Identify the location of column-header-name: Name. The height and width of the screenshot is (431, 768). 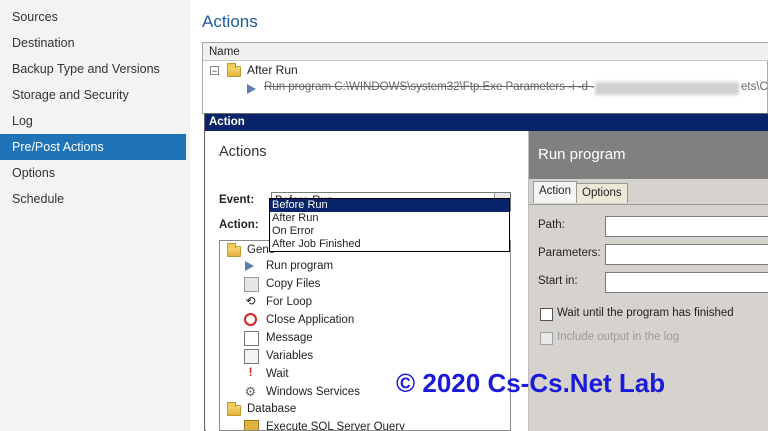
(485, 52).